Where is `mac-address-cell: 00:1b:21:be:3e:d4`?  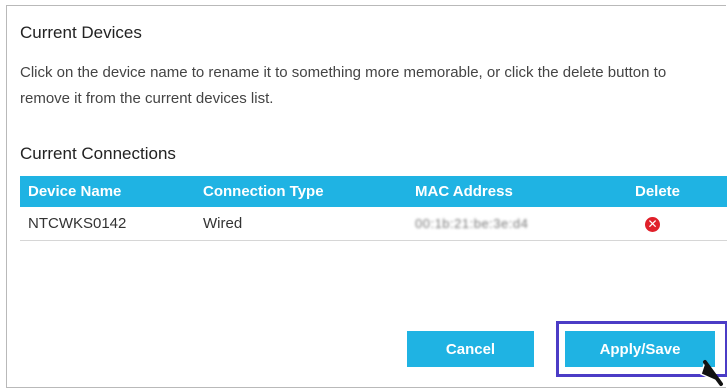 mac-address-cell: 00:1b:21:be:3e:d4 is located at coordinates (518, 223).